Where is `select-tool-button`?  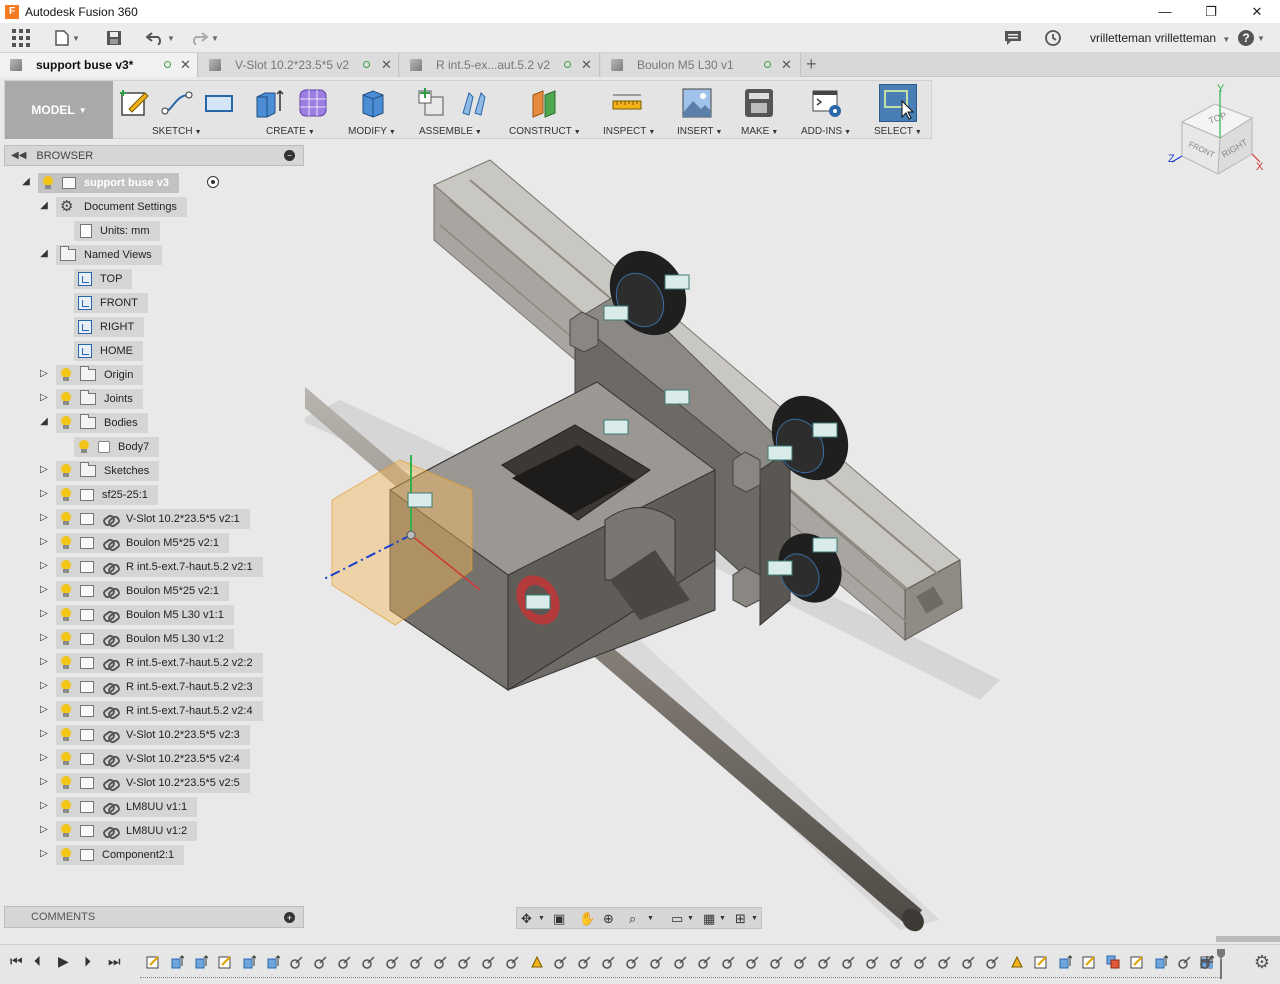 select-tool-button is located at coordinates (898, 103).